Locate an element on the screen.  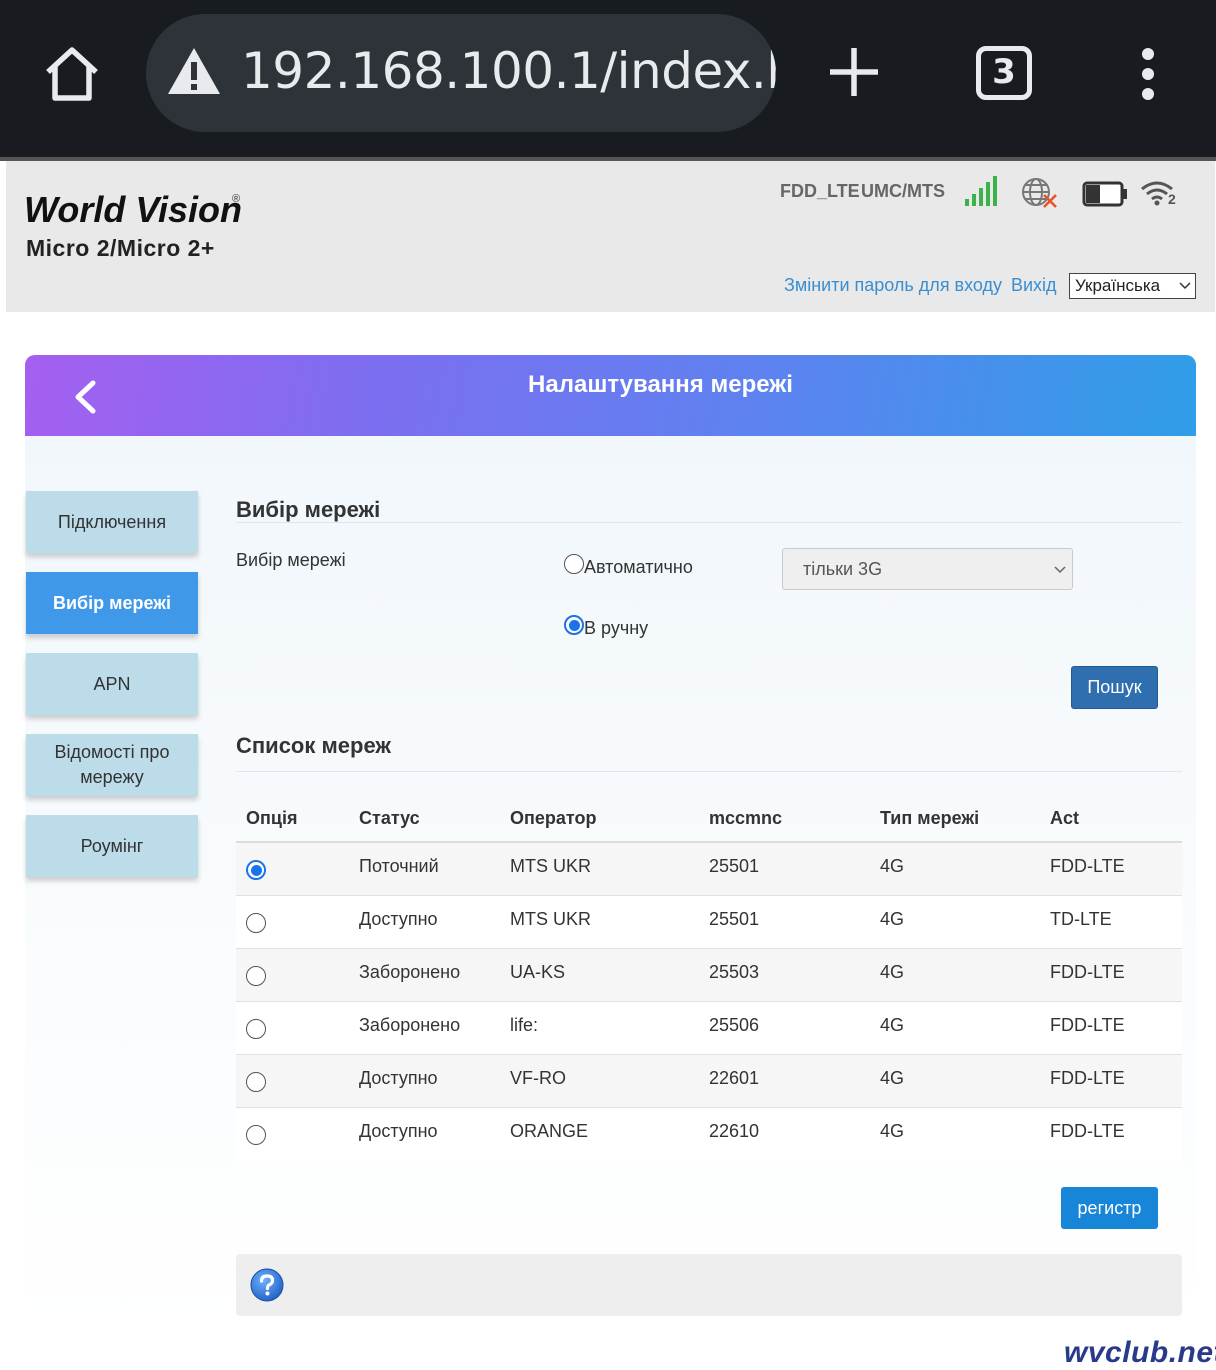
signal-strength-icon is located at coordinates (981, 191).